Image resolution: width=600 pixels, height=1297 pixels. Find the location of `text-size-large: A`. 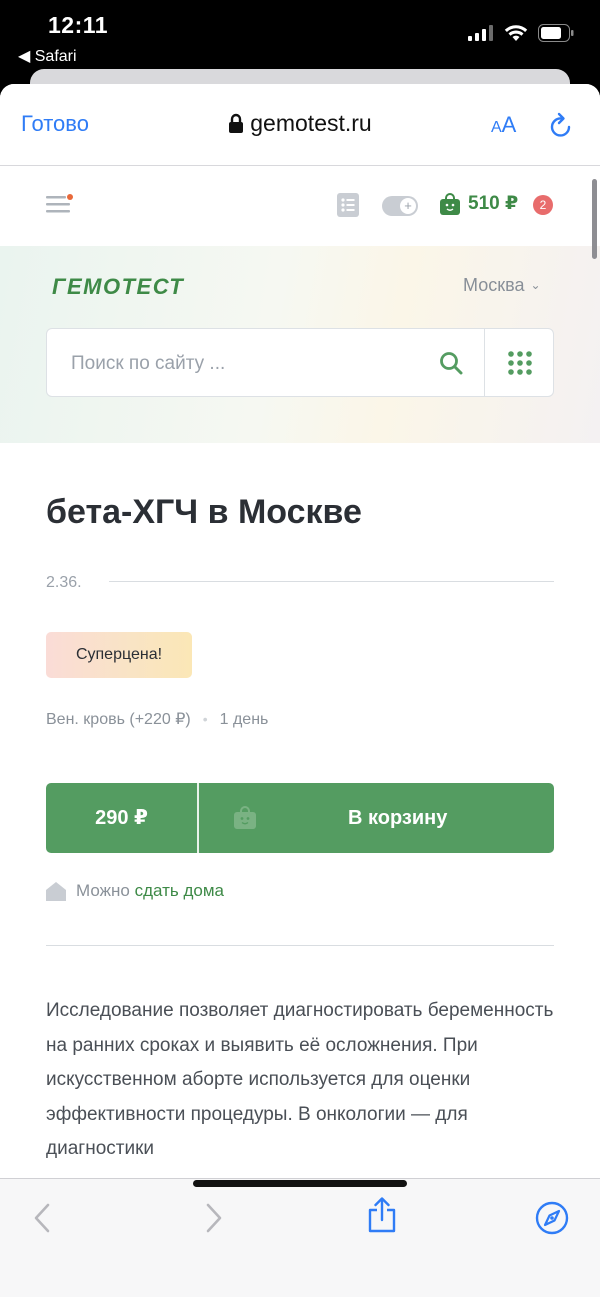

text-size-large: A is located at coordinates (509, 124).